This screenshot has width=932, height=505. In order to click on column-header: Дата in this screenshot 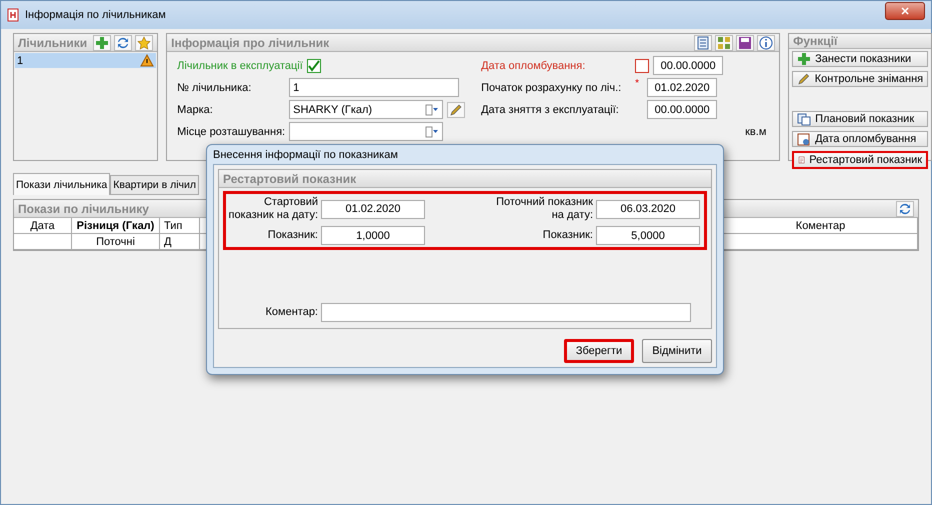, I will do `click(43, 226)`.